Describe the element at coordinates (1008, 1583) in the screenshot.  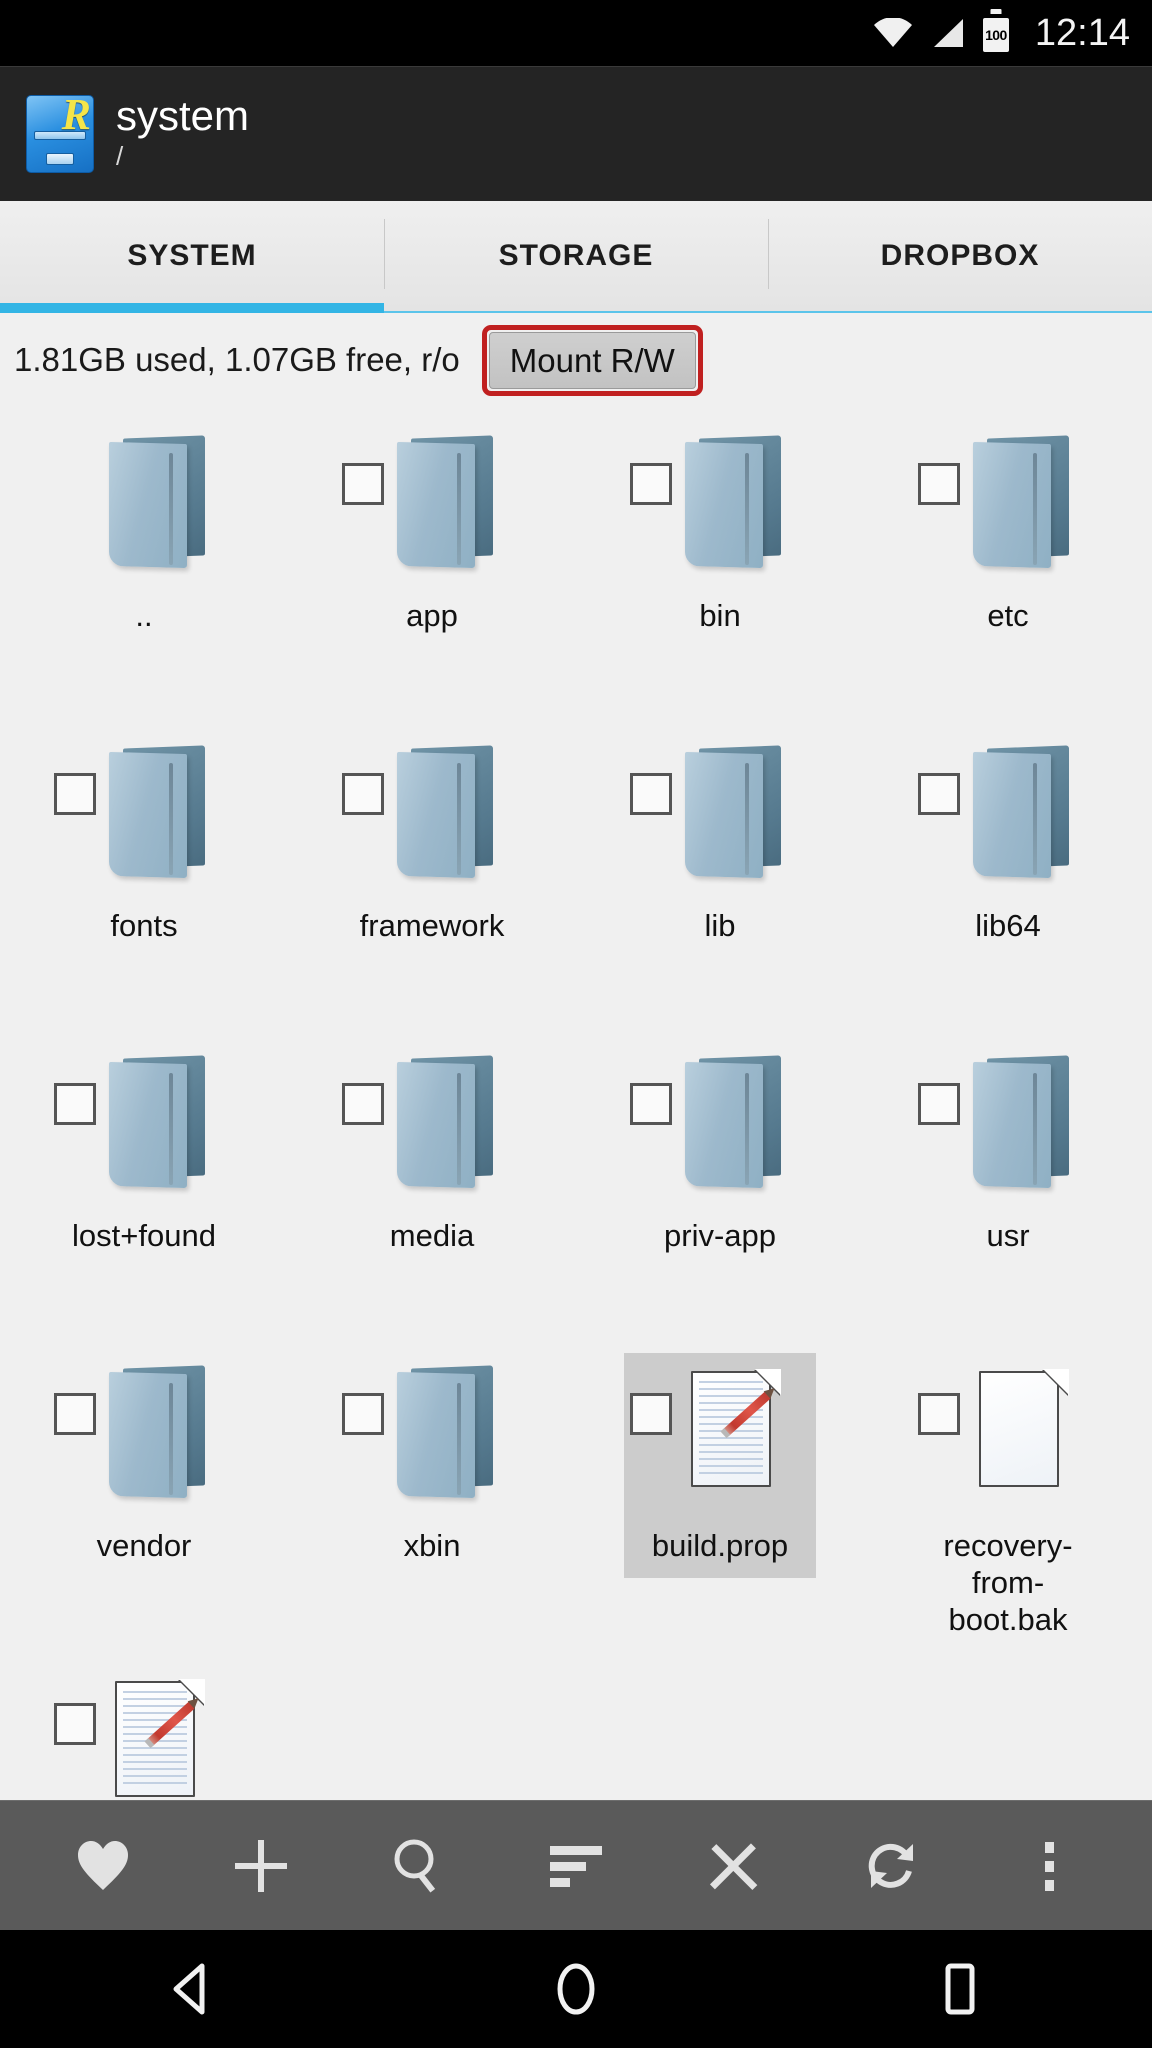
I see `file-label: recovery-from-boot.bak` at that location.